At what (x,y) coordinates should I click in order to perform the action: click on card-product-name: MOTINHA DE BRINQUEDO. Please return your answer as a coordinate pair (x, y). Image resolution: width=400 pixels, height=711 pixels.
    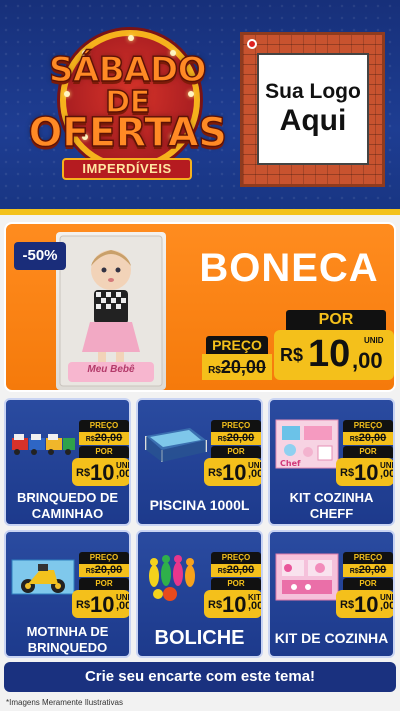
    Looking at the image, I should click on (67, 639).